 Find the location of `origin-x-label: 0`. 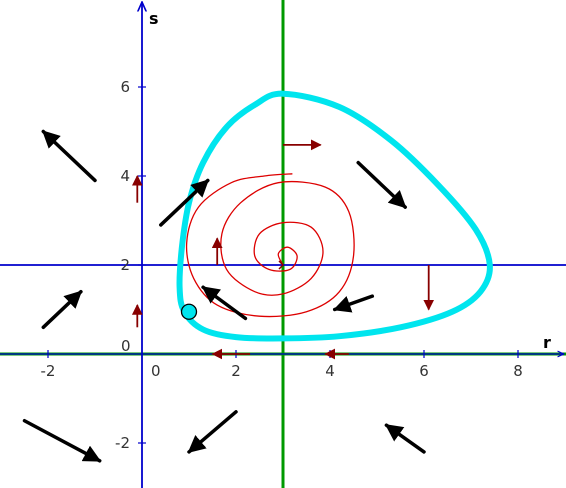

origin-x-label: 0 is located at coordinates (156, 371).